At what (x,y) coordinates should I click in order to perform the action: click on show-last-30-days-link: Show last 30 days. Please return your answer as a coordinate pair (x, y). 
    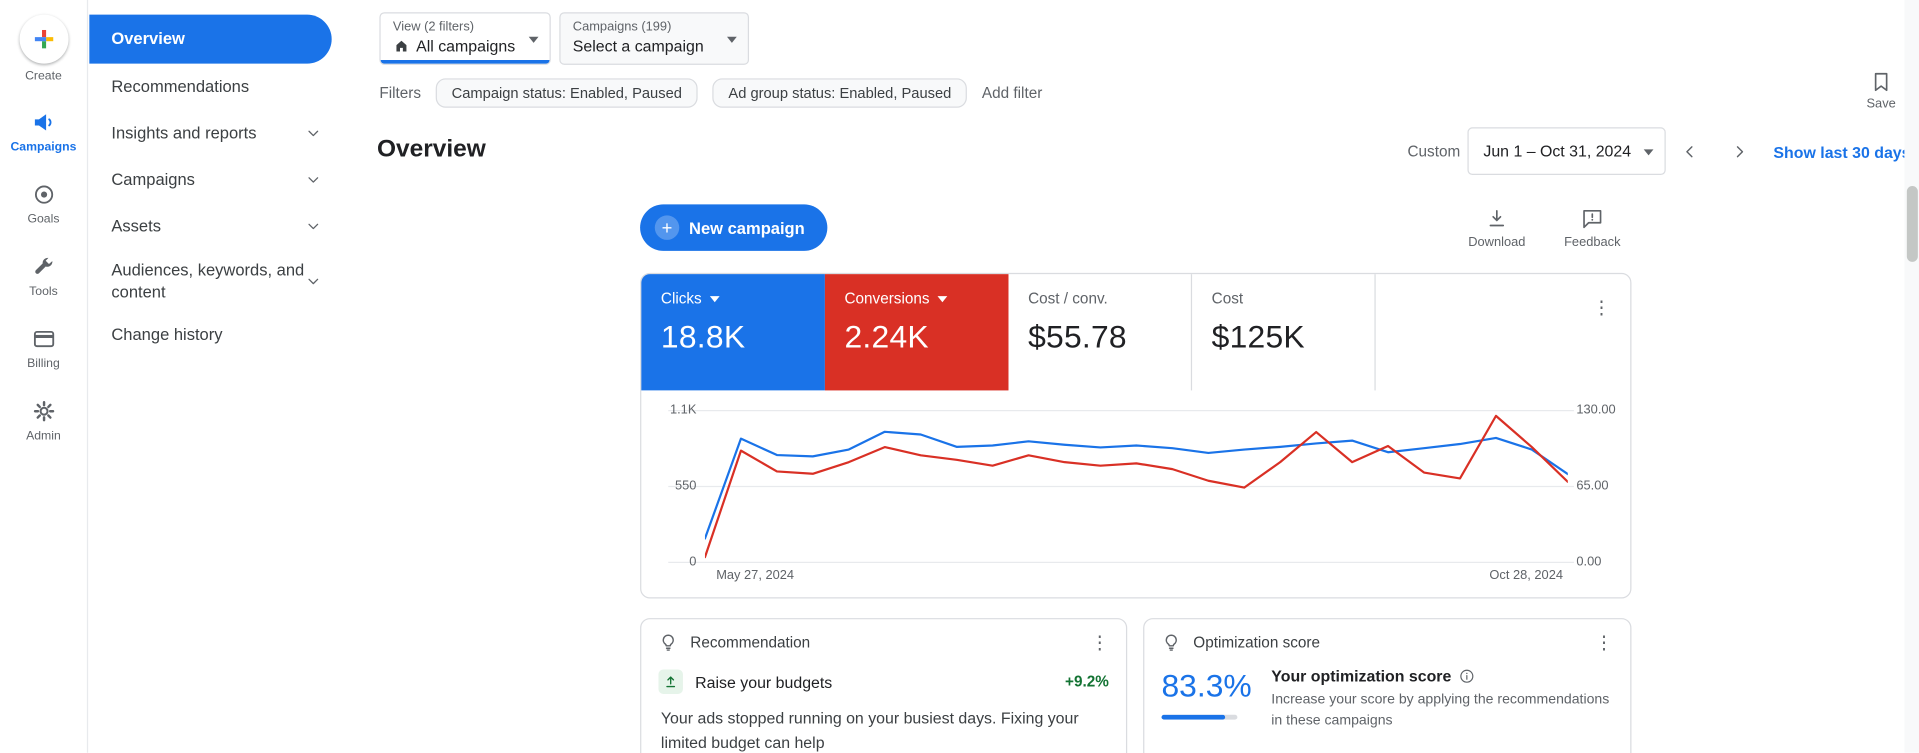
    Looking at the image, I should click on (1841, 152).